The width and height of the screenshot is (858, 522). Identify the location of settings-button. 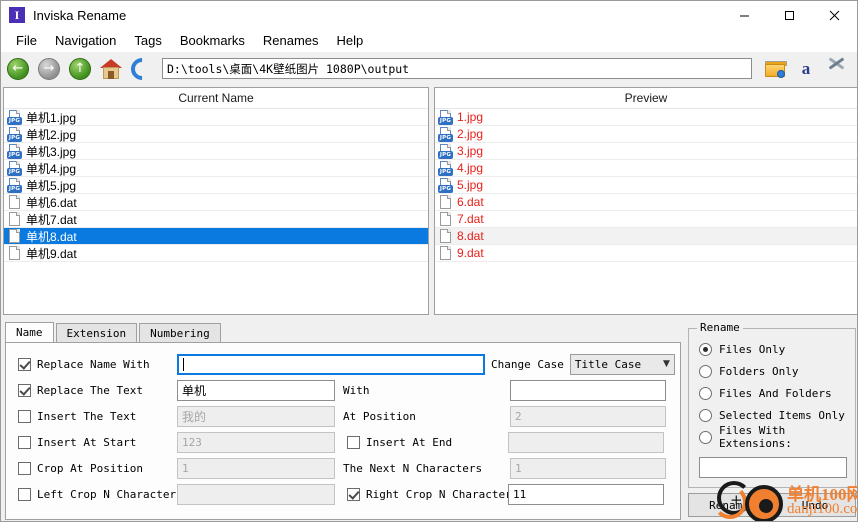
(837, 69).